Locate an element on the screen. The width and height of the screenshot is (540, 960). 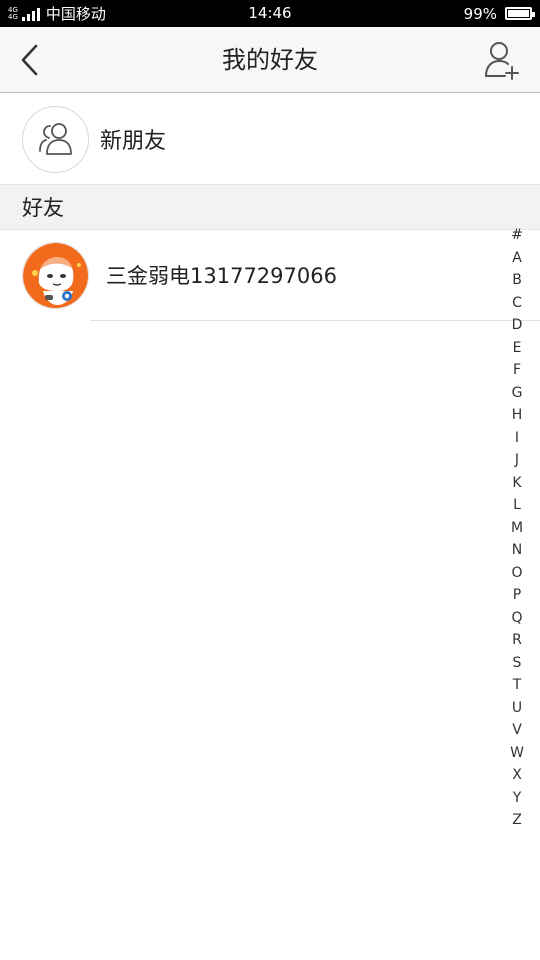
index-letter: Z is located at coordinates (517, 820).